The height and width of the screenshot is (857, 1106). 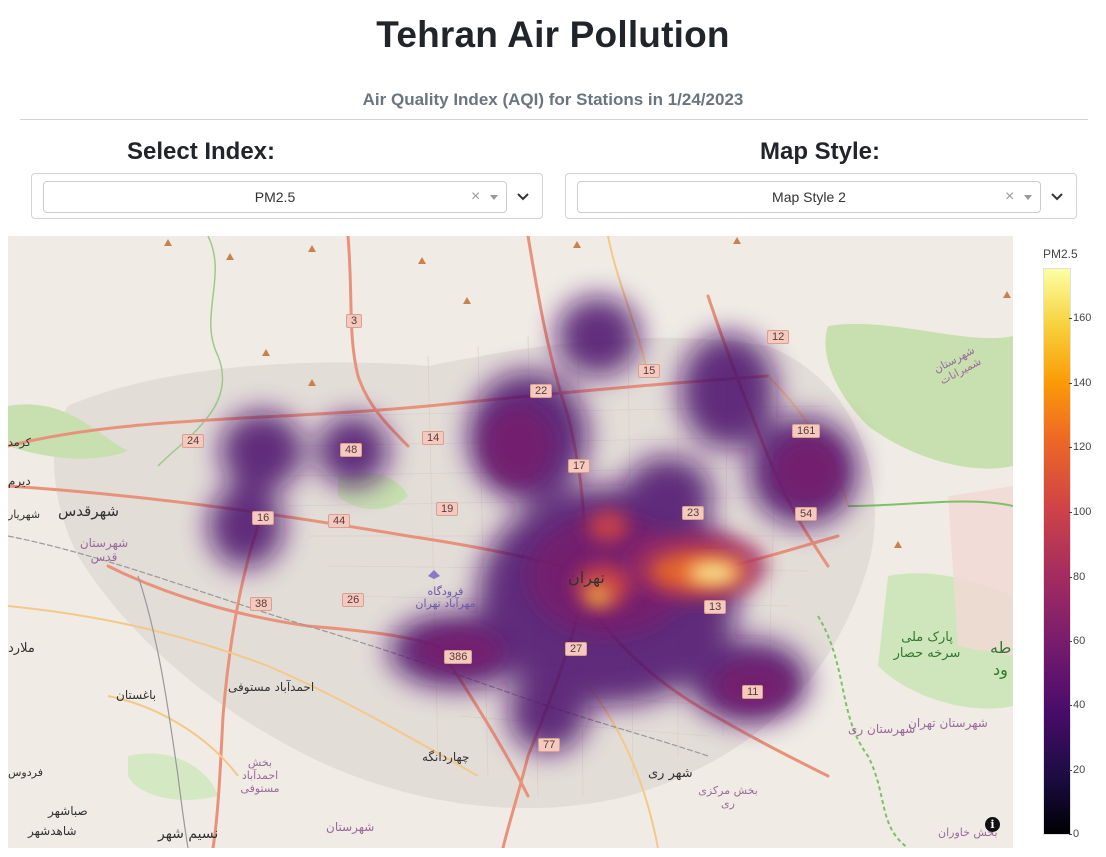 What do you see at coordinates (445, 597) in the screenshot?
I see `place-label: فرودگاه مهرآباد تهران` at bounding box center [445, 597].